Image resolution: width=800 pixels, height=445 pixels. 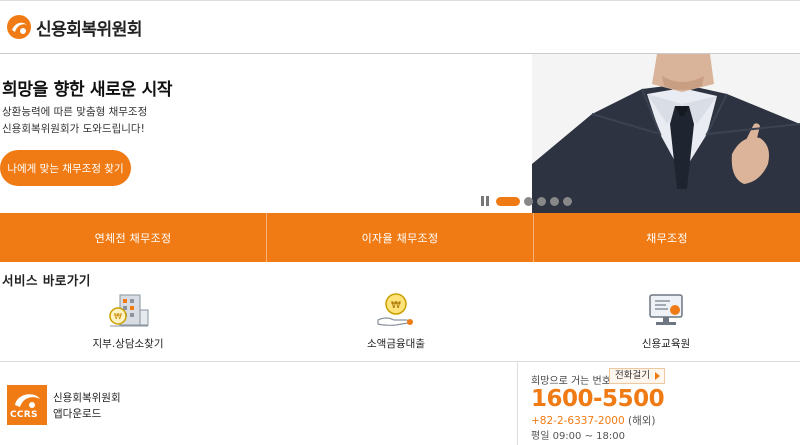 What do you see at coordinates (571, 381) in the screenshot?
I see `hotline-label: 희망으로 거는 번호` at bounding box center [571, 381].